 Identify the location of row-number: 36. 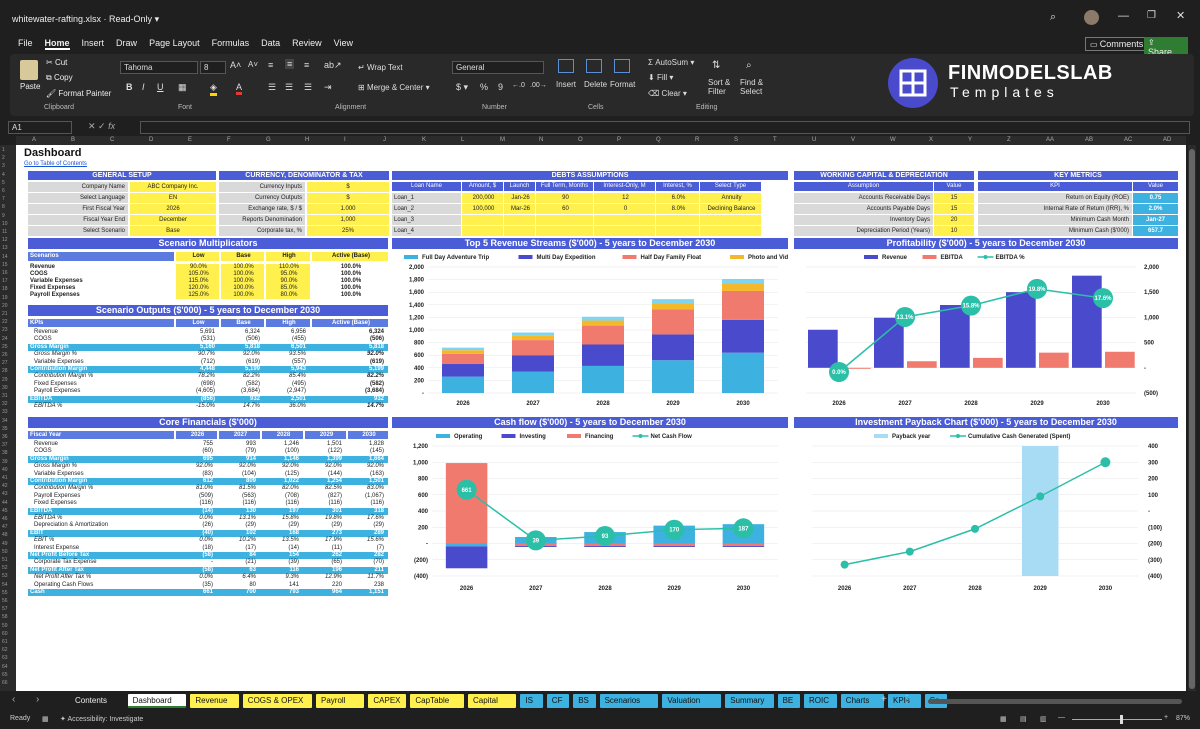
(5, 437).